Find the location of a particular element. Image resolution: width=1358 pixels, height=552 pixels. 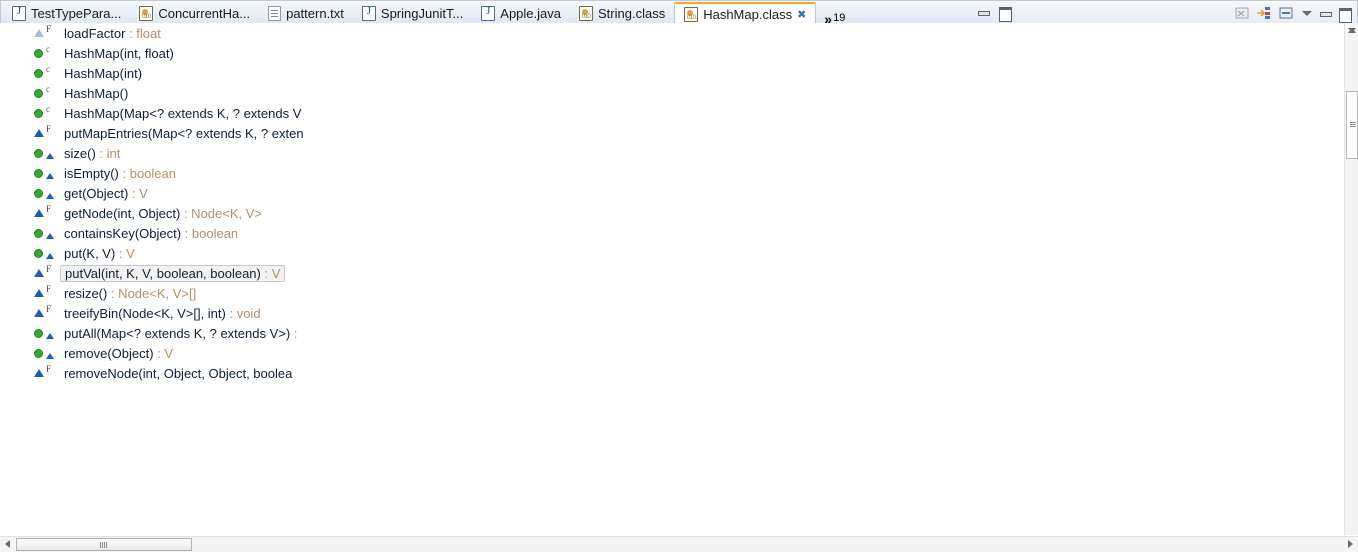

outline-item-label: resize() : Node<K, V>[] is located at coordinates (130, 293).